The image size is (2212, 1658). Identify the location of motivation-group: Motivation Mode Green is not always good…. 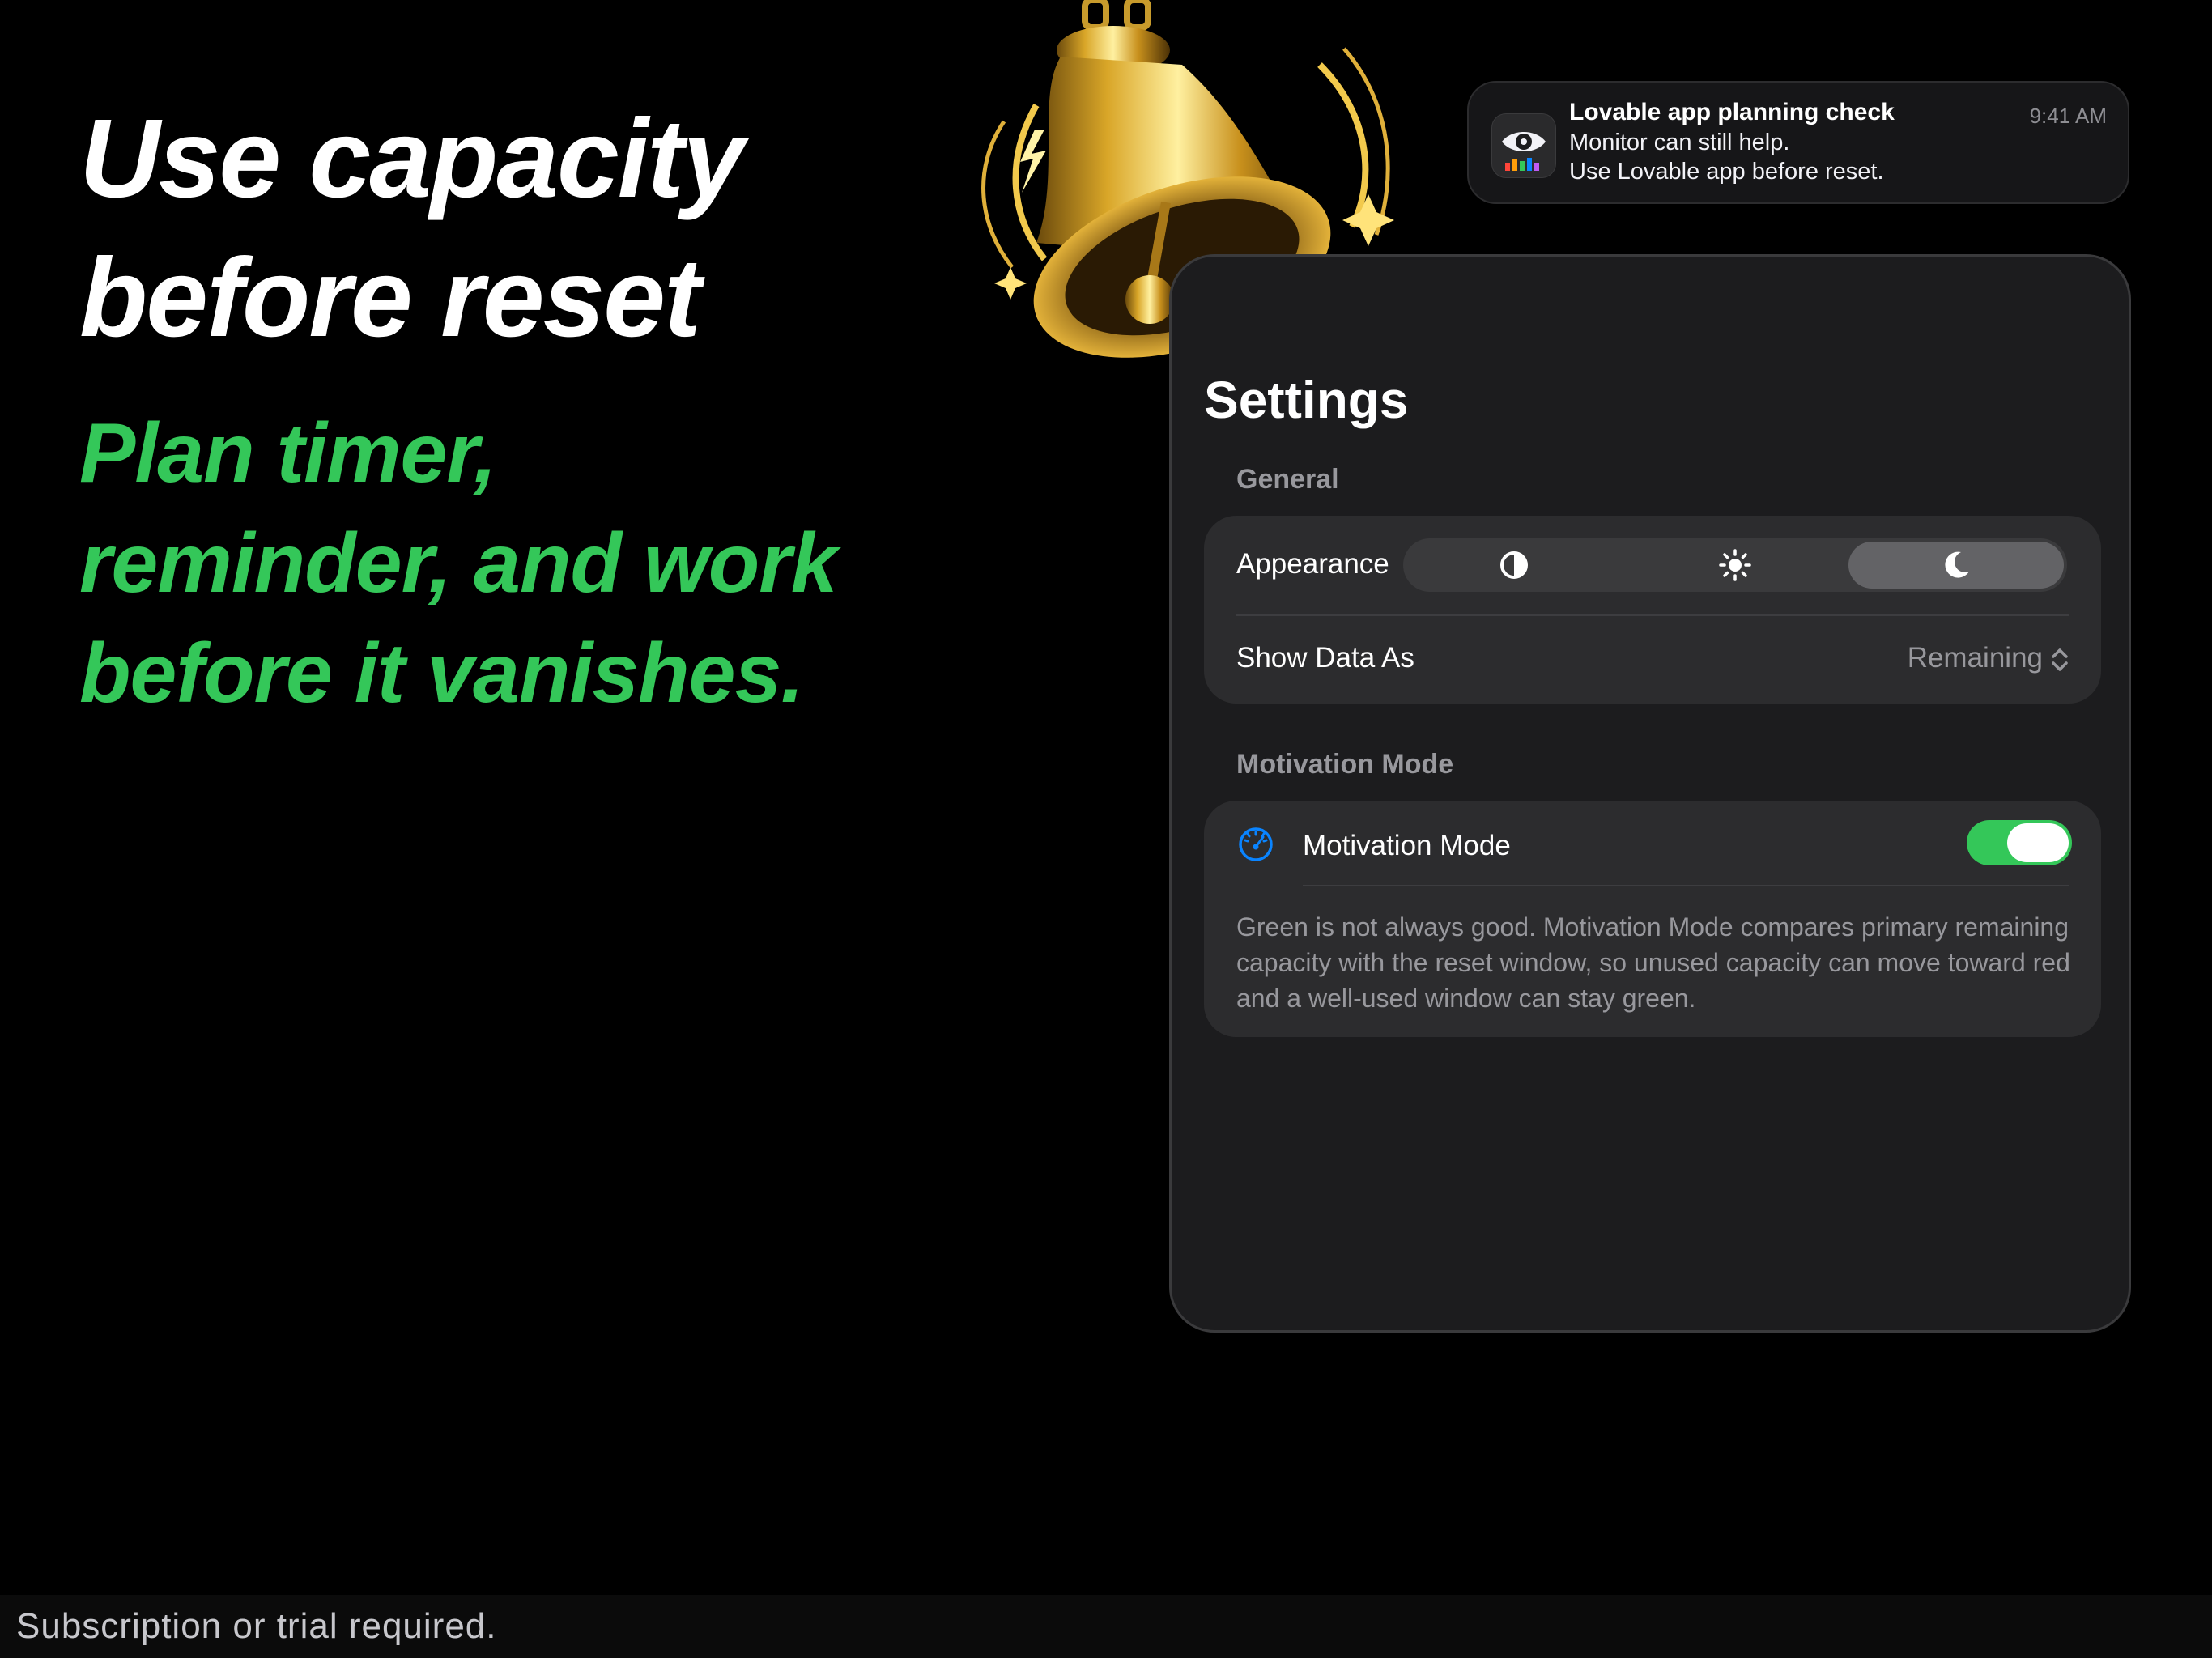
(1653, 919).